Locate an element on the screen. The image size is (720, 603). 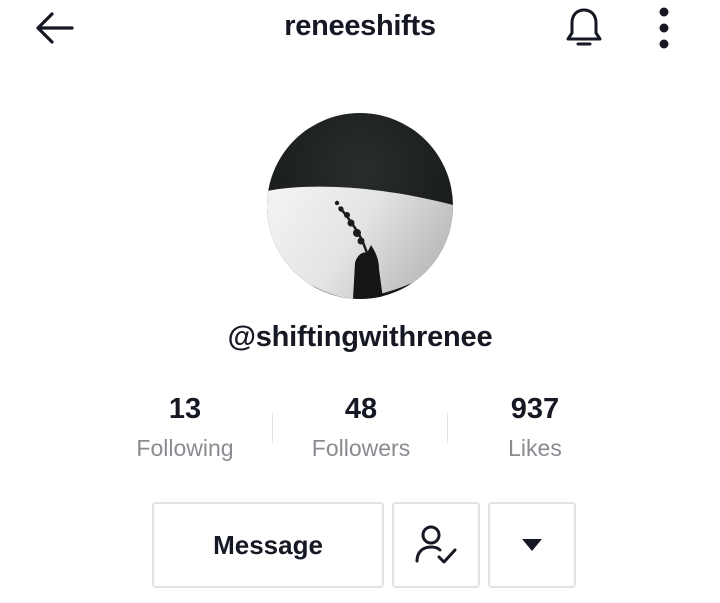
suggestions-dropdown-button is located at coordinates (532, 545).